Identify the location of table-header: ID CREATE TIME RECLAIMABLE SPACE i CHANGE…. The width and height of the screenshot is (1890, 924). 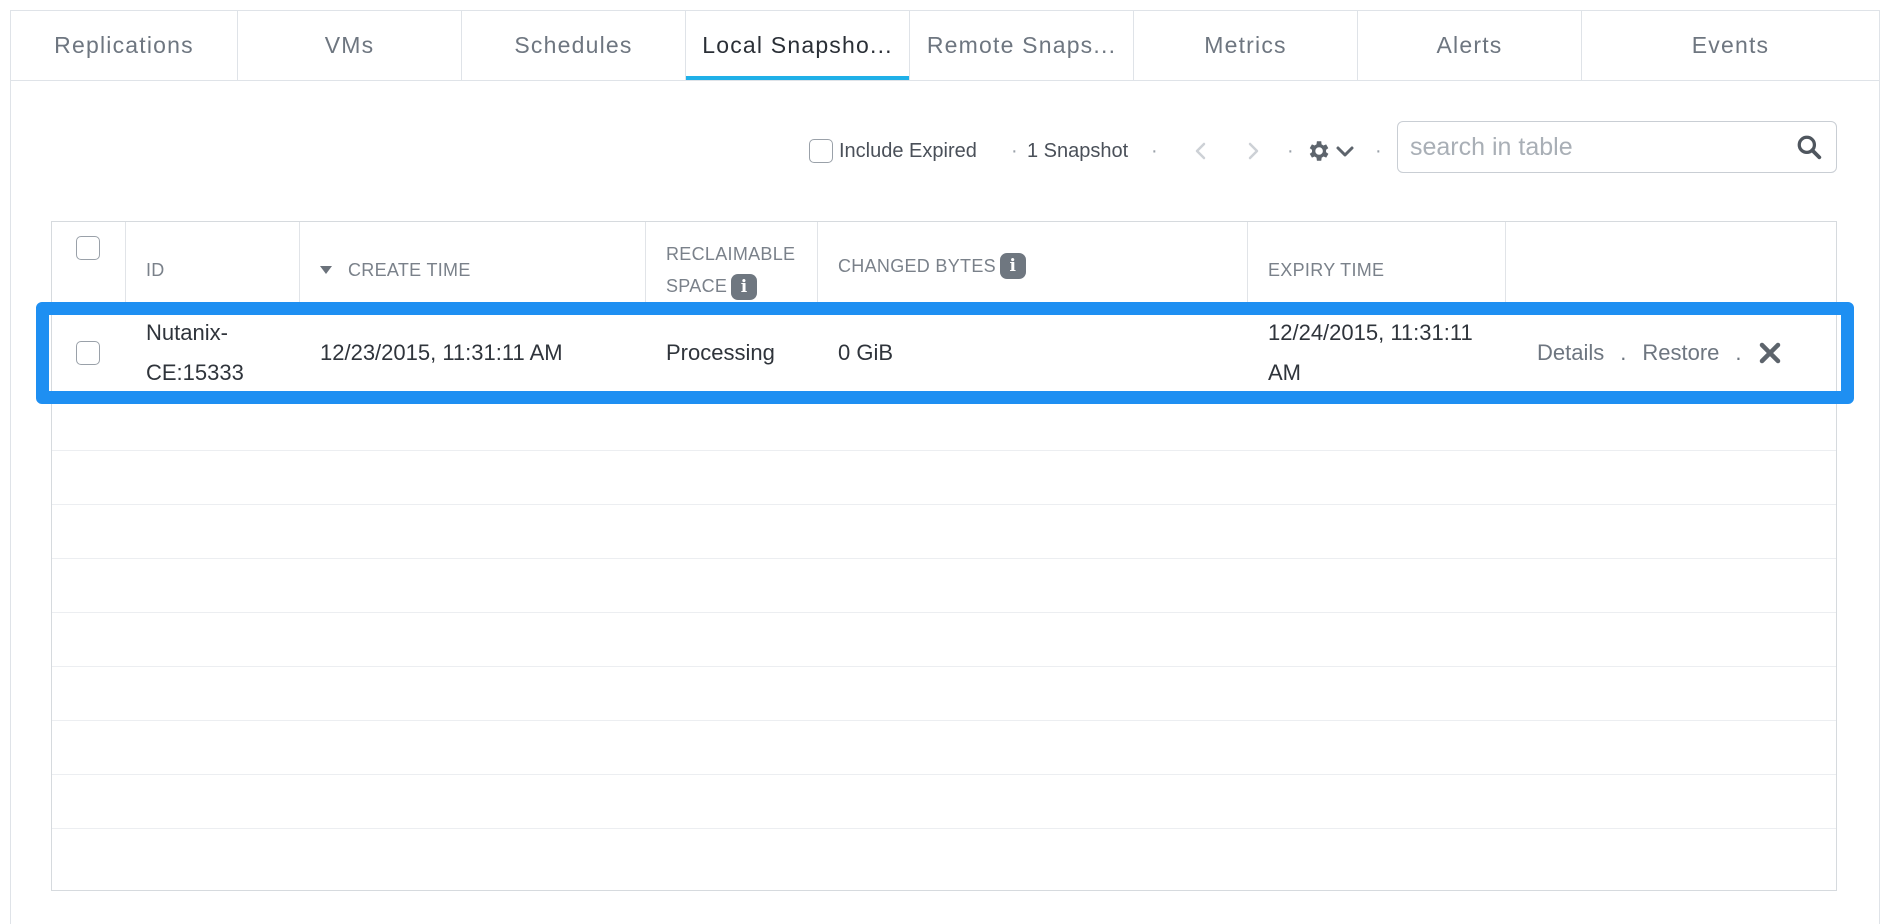
(944, 266).